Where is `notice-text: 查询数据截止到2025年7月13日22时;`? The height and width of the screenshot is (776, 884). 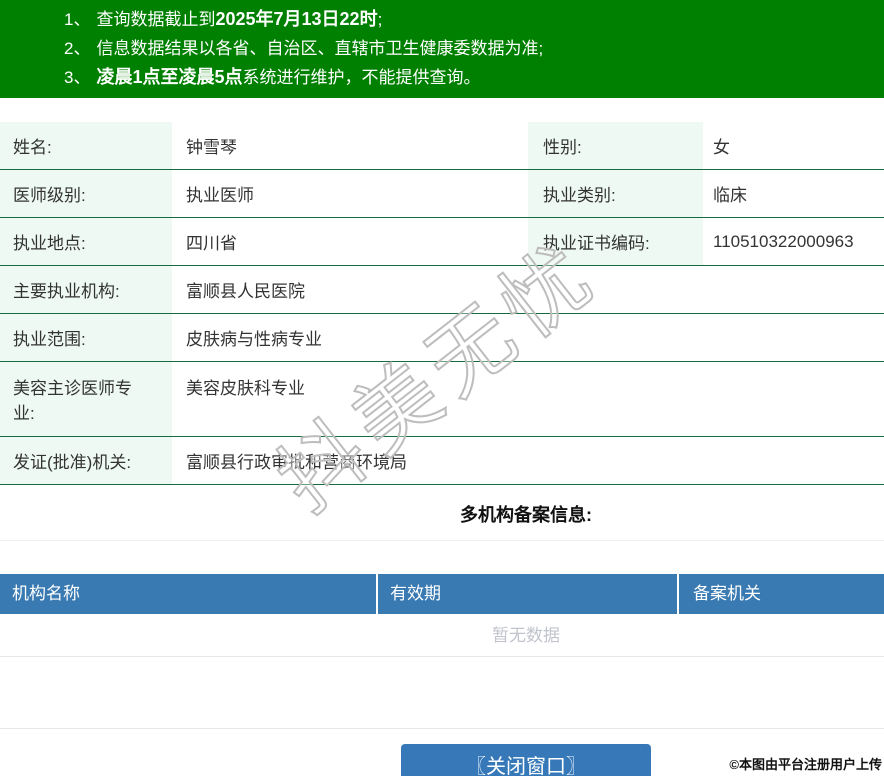 notice-text: 查询数据截止到2025年7月13日22时; is located at coordinates (239, 19).